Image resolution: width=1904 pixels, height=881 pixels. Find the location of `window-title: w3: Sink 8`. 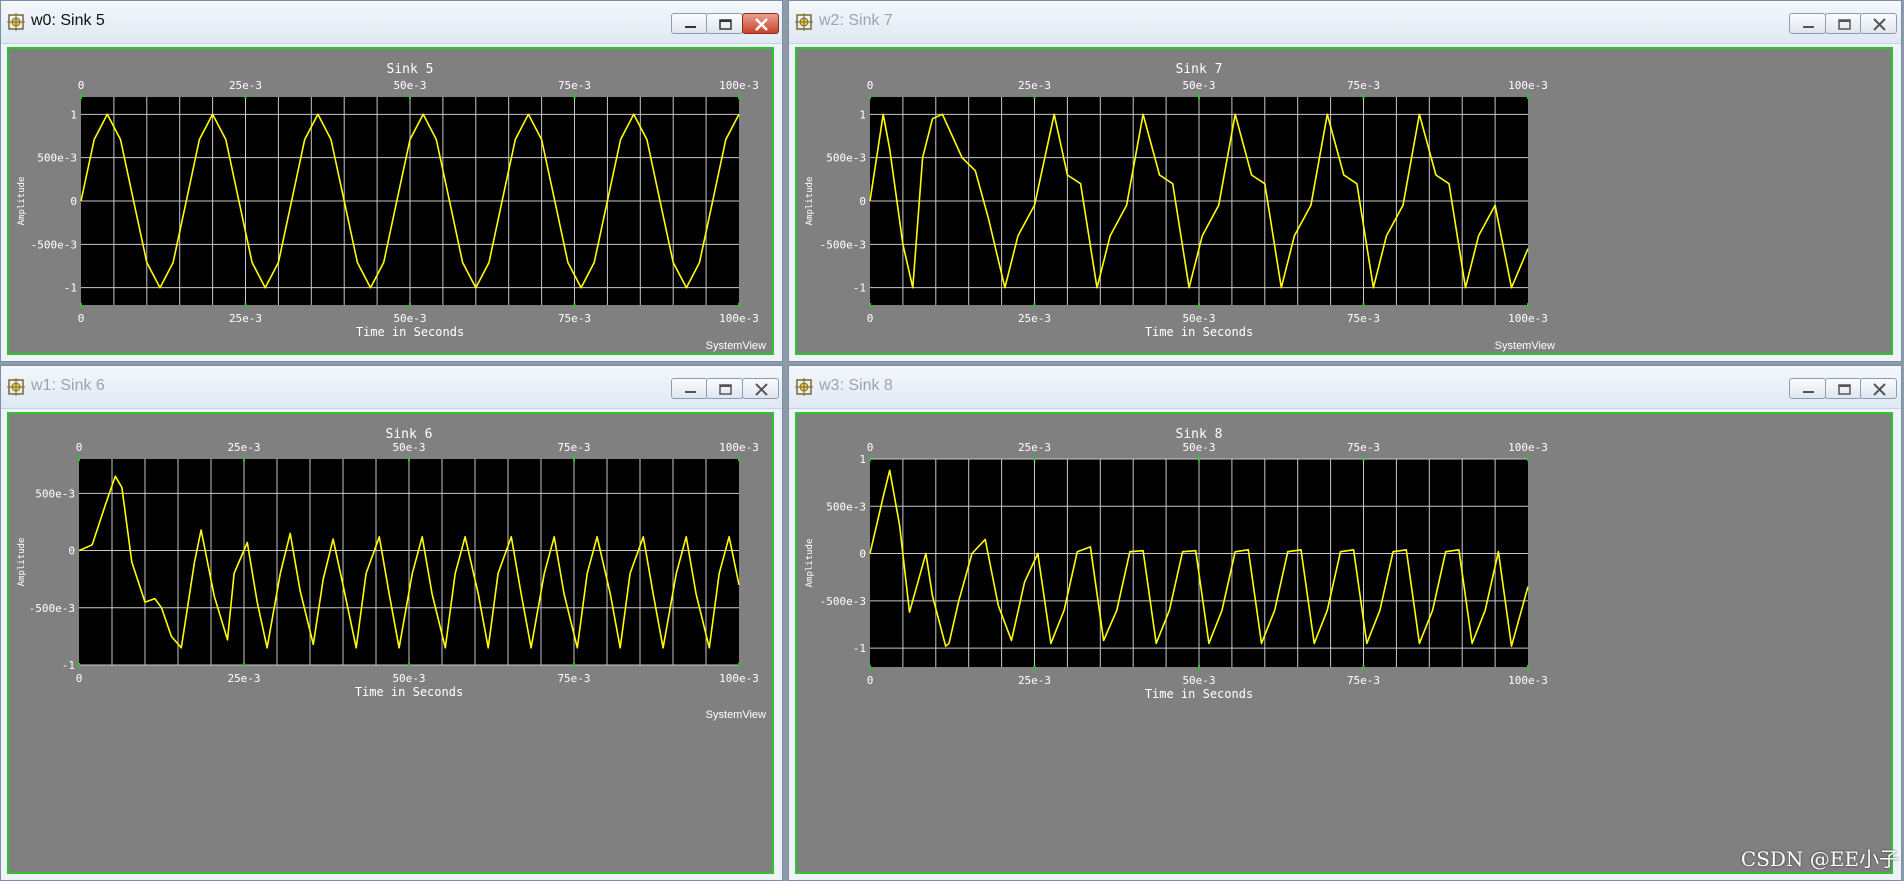

window-title: w3: Sink 8 is located at coordinates (856, 385).